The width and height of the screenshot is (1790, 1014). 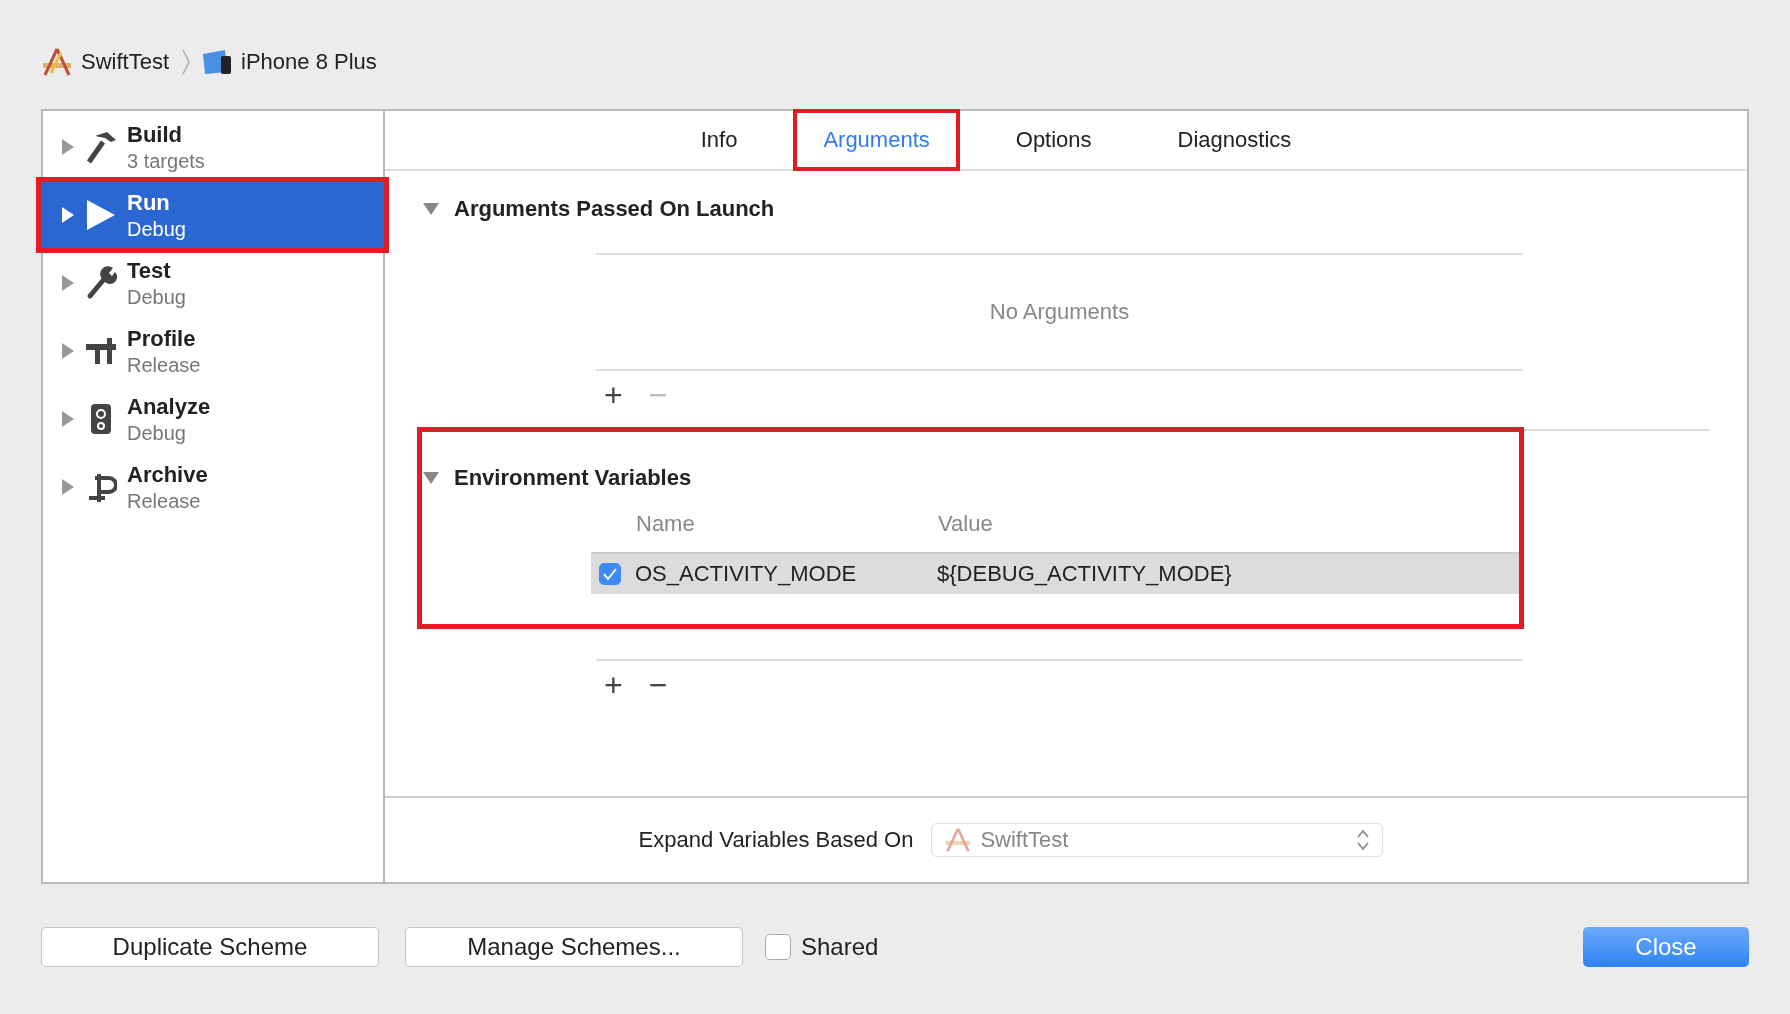 I want to click on action-title: Archive, so click(x=167, y=474).